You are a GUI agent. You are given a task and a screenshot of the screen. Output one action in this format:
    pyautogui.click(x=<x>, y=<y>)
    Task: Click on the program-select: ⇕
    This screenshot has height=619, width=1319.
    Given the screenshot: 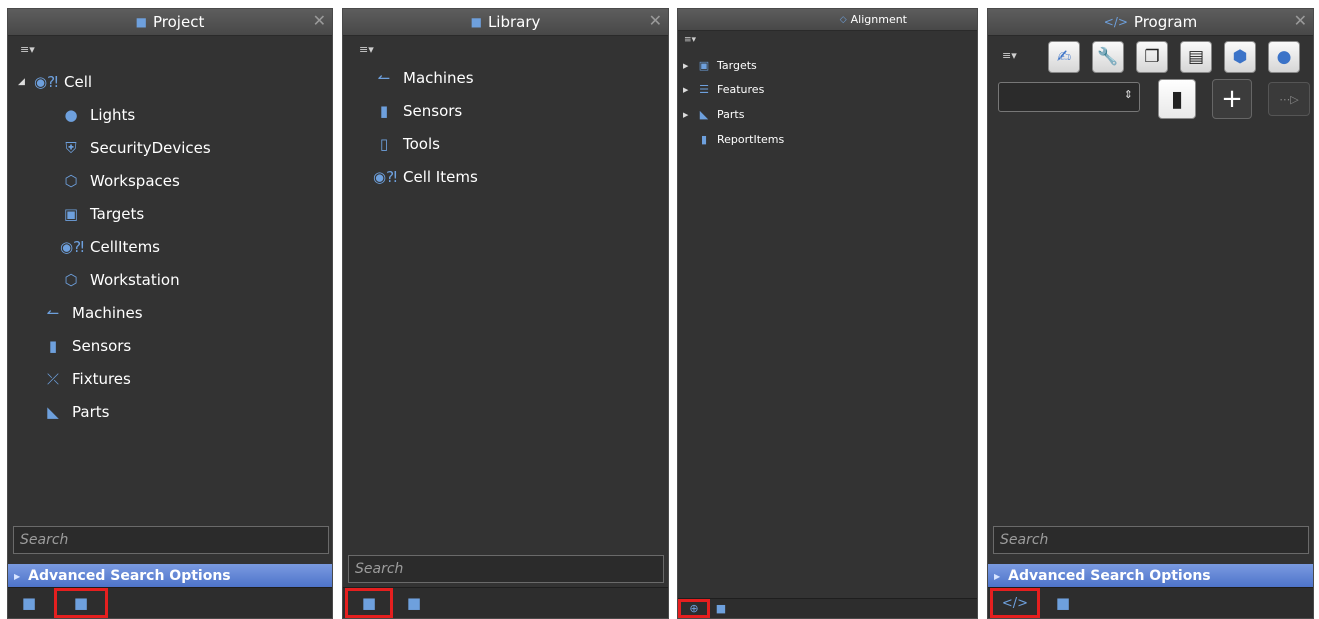 What is the action you would take?
    pyautogui.click(x=1069, y=97)
    